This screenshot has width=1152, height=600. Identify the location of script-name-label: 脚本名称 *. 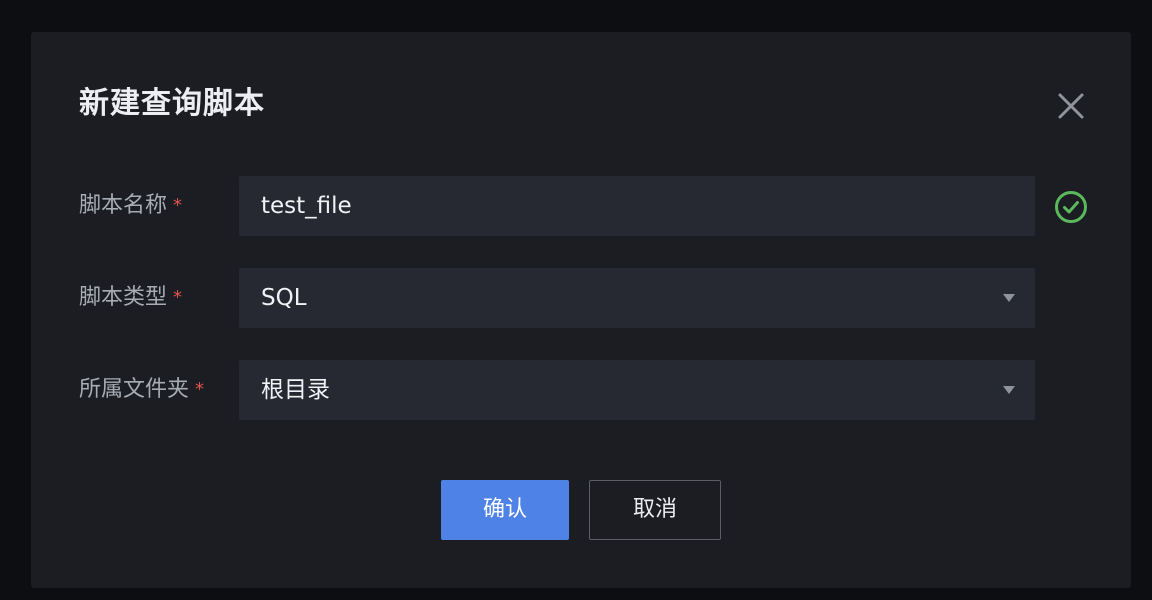
(131, 205).